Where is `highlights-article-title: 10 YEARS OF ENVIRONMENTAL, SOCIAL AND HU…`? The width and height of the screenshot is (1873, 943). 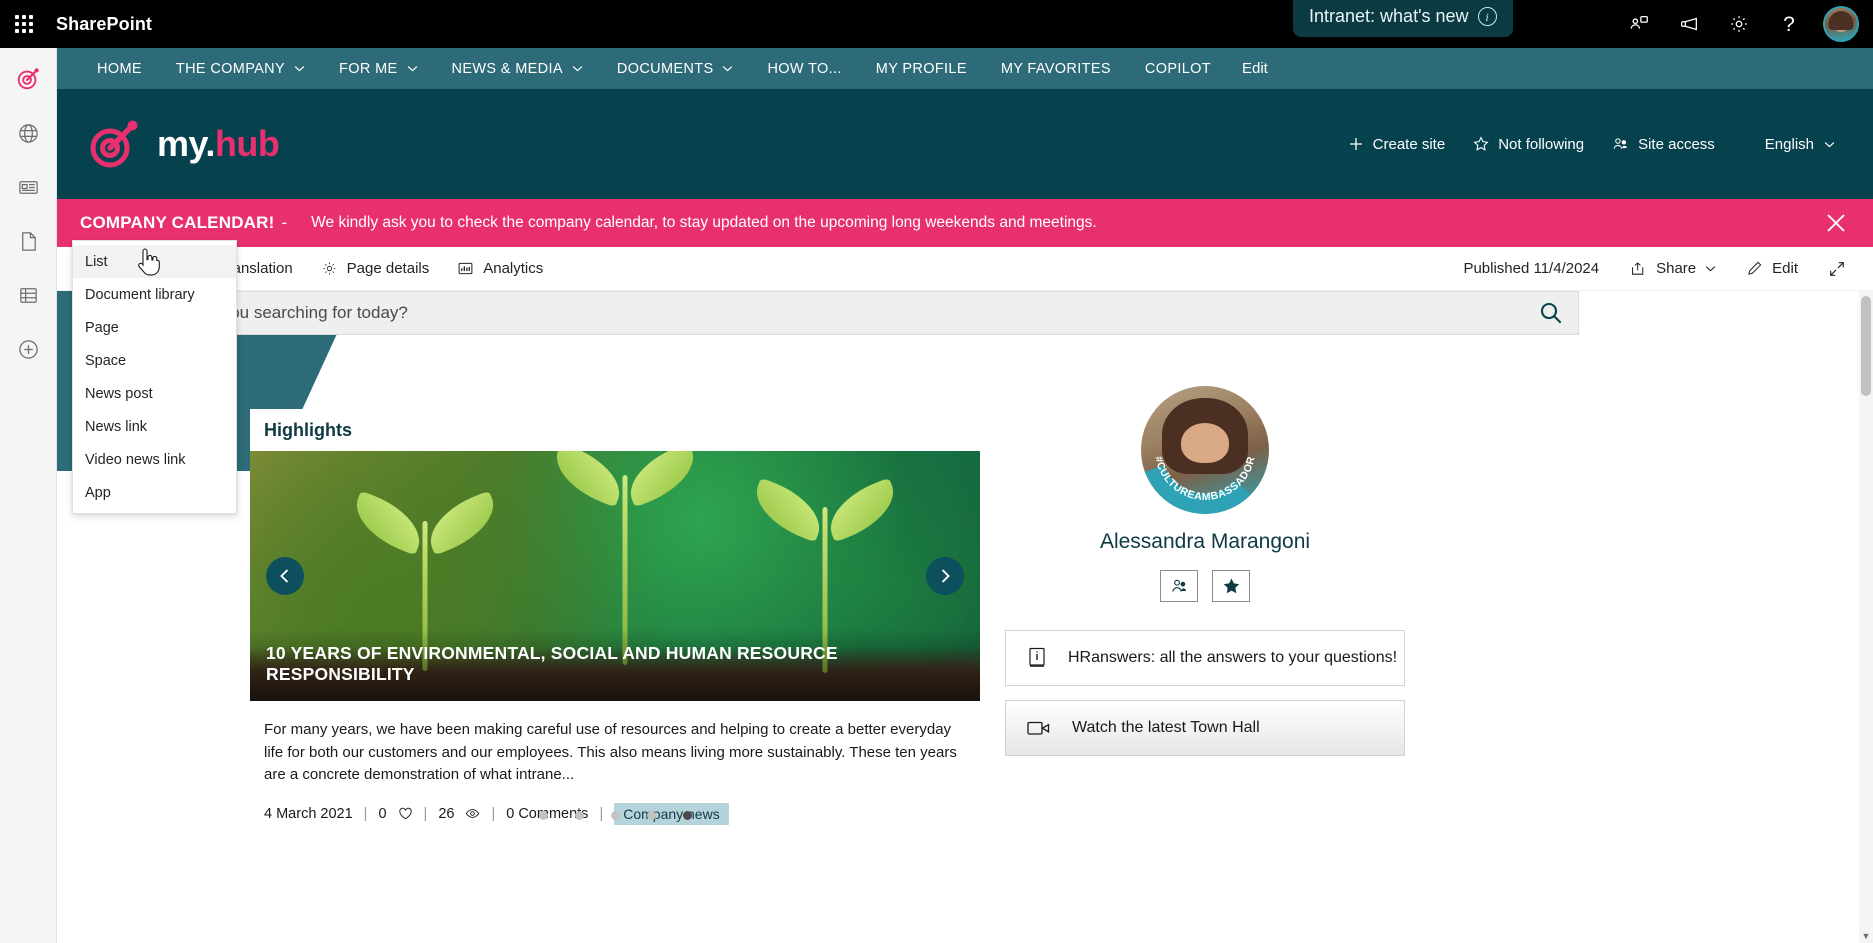 highlights-article-title: 10 YEARS OF ENVIRONMENTAL, SOCIAL AND HU… is located at coordinates (615, 665).